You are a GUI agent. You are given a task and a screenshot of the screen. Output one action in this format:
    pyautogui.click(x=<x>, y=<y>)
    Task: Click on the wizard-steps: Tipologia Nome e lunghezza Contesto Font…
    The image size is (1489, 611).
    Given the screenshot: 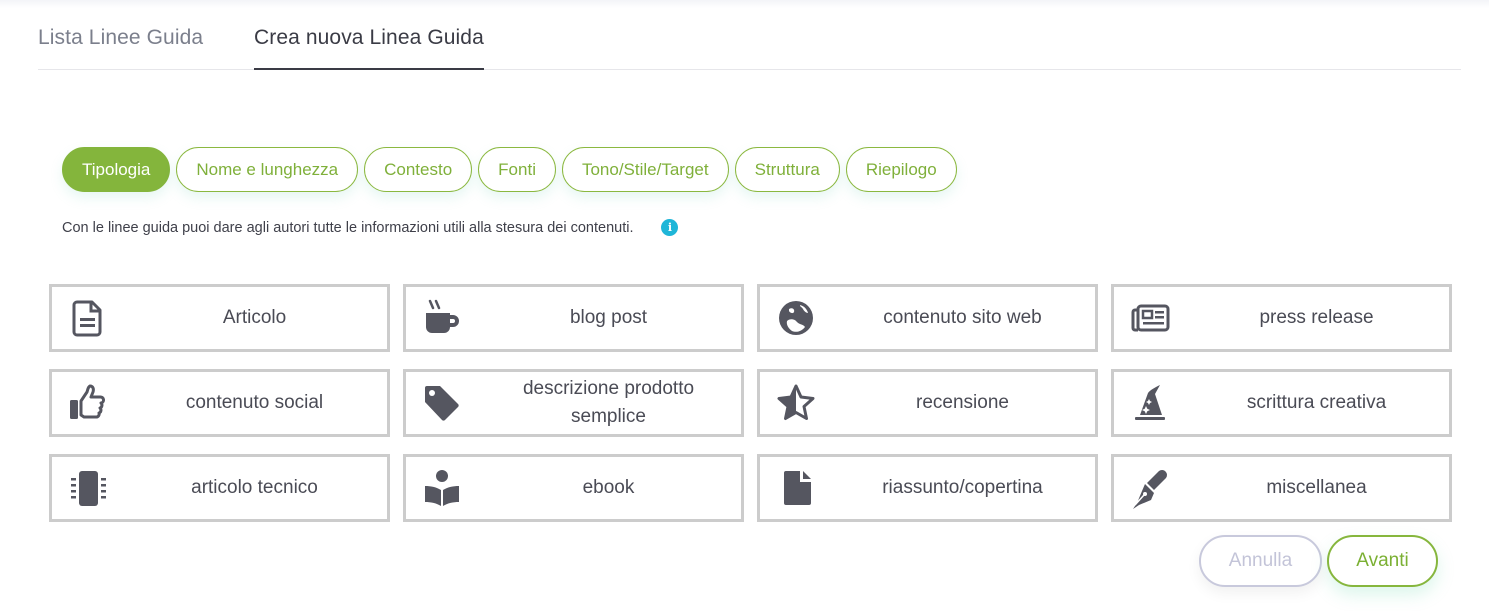 What is the action you would take?
    pyautogui.click(x=509, y=169)
    